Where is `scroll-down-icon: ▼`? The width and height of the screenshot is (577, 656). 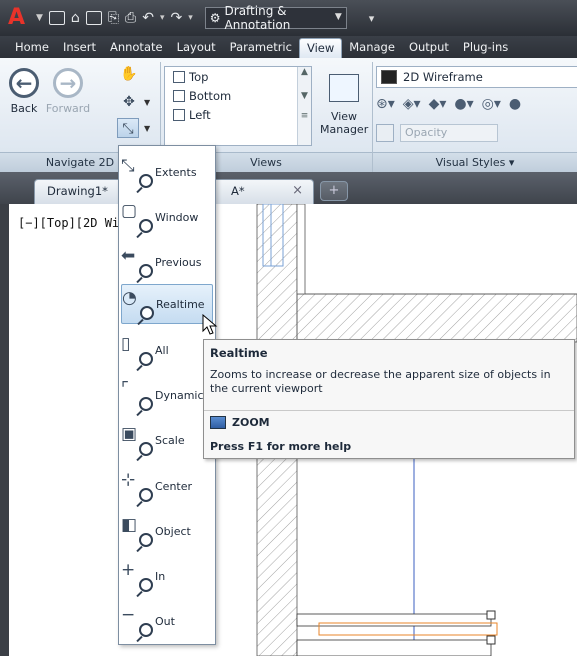
scroll-down-icon: ▼ is located at coordinates (304, 96).